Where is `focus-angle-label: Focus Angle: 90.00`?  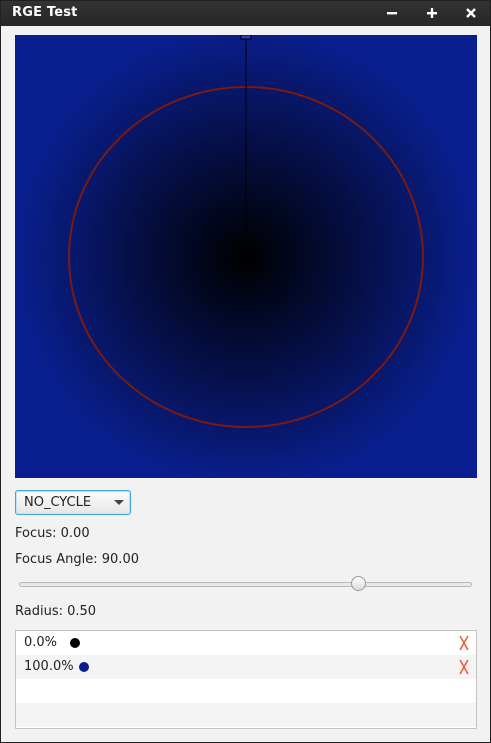
focus-angle-label: Focus Angle: 90.00 is located at coordinates (77, 559).